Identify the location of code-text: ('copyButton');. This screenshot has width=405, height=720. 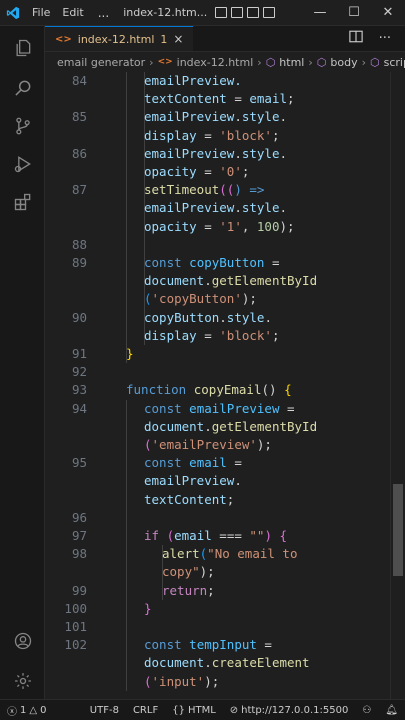
(200, 299).